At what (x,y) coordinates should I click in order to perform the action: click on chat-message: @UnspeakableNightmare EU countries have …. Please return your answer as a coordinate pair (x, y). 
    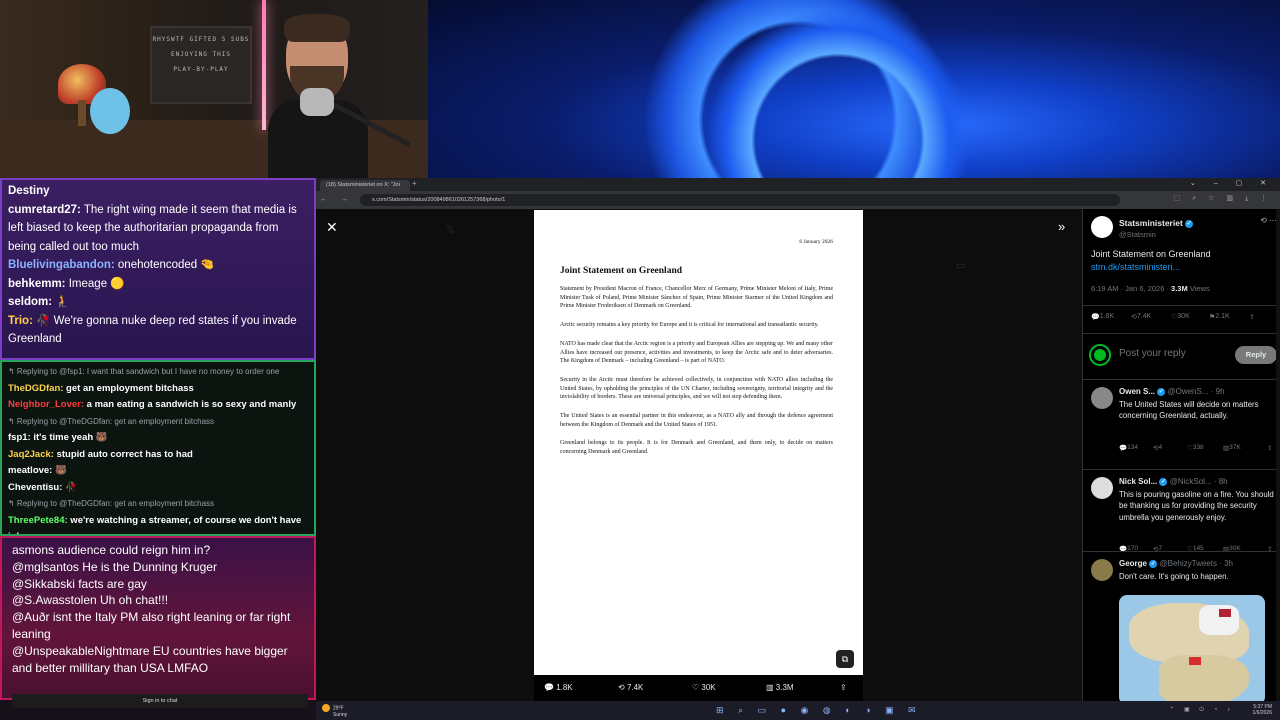
    Looking at the image, I should click on (158, 660).